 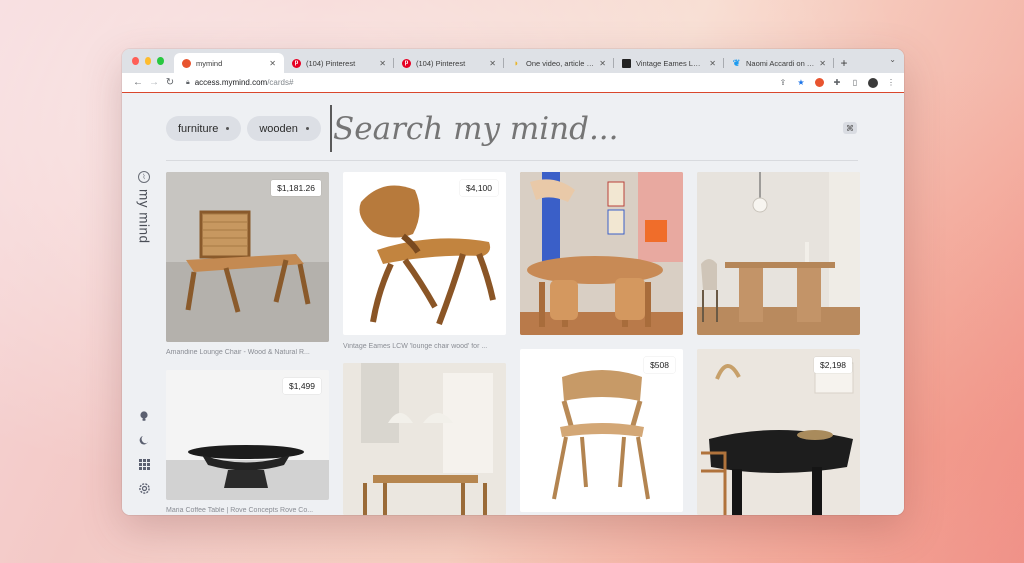 What do you see at coordinates (601, 435) in the screenshot?
I see `wooden-chair-photo` at bounding box center [601, 435].